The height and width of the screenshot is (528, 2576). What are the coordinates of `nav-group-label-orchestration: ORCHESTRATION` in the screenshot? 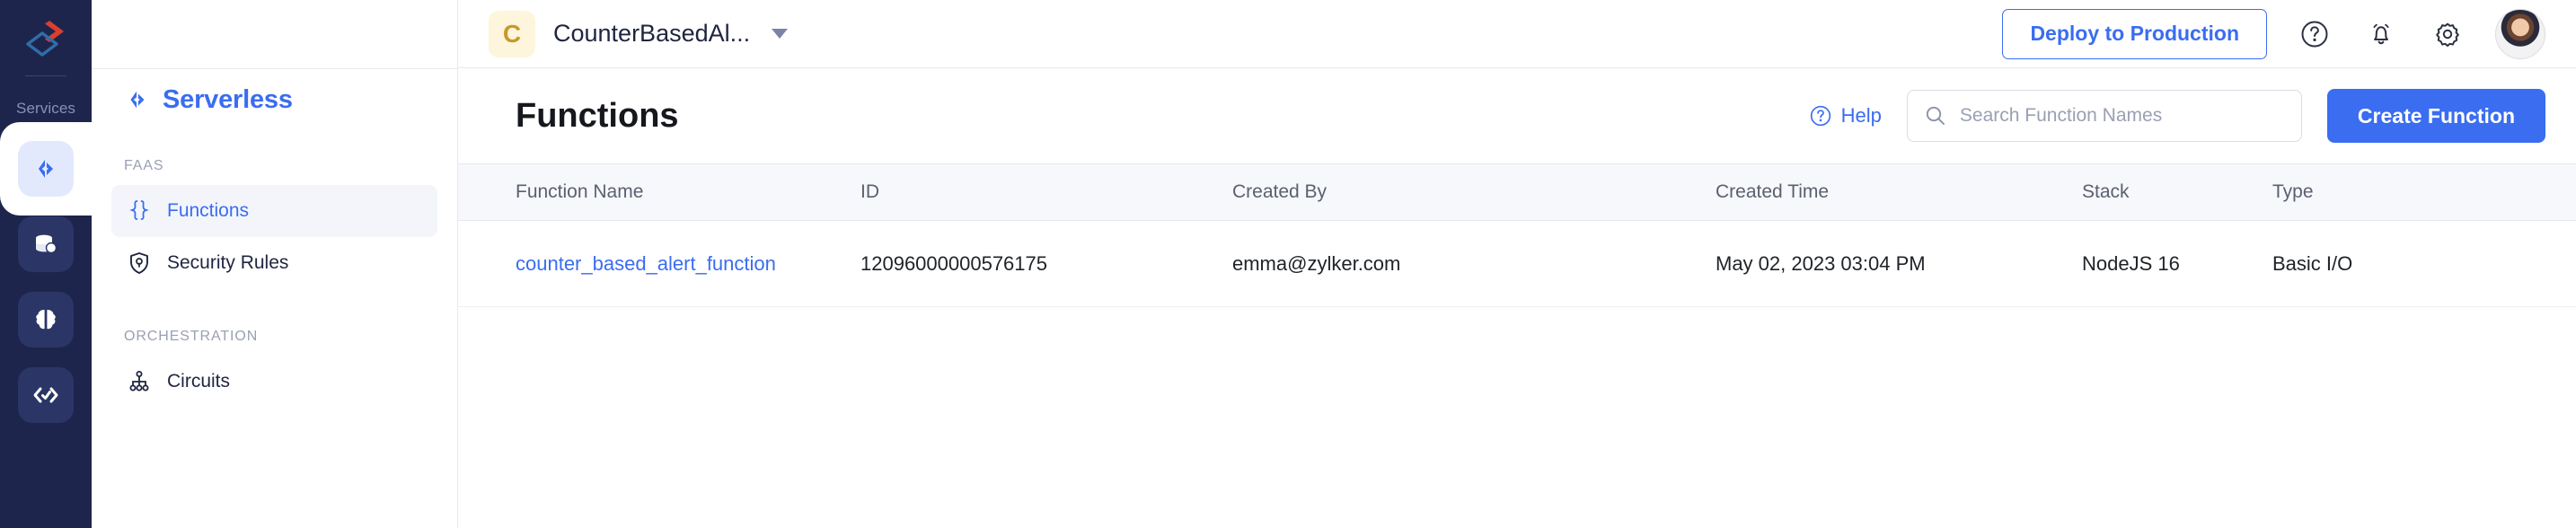 It's located at (191, 336).